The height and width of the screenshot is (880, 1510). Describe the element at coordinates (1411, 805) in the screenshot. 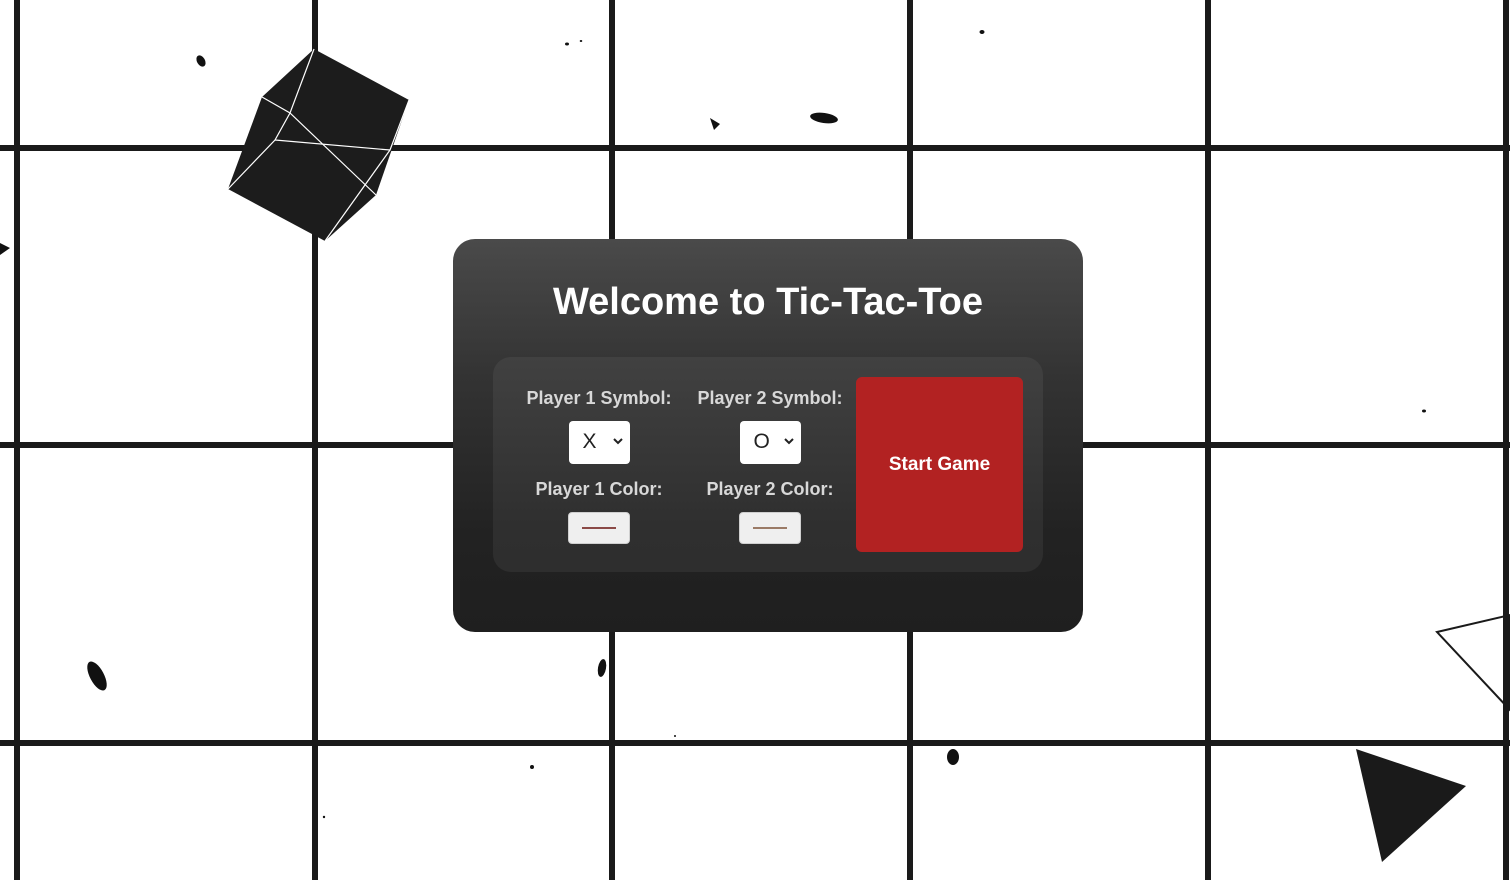

I see `triangle-filled-decoration` at that location.